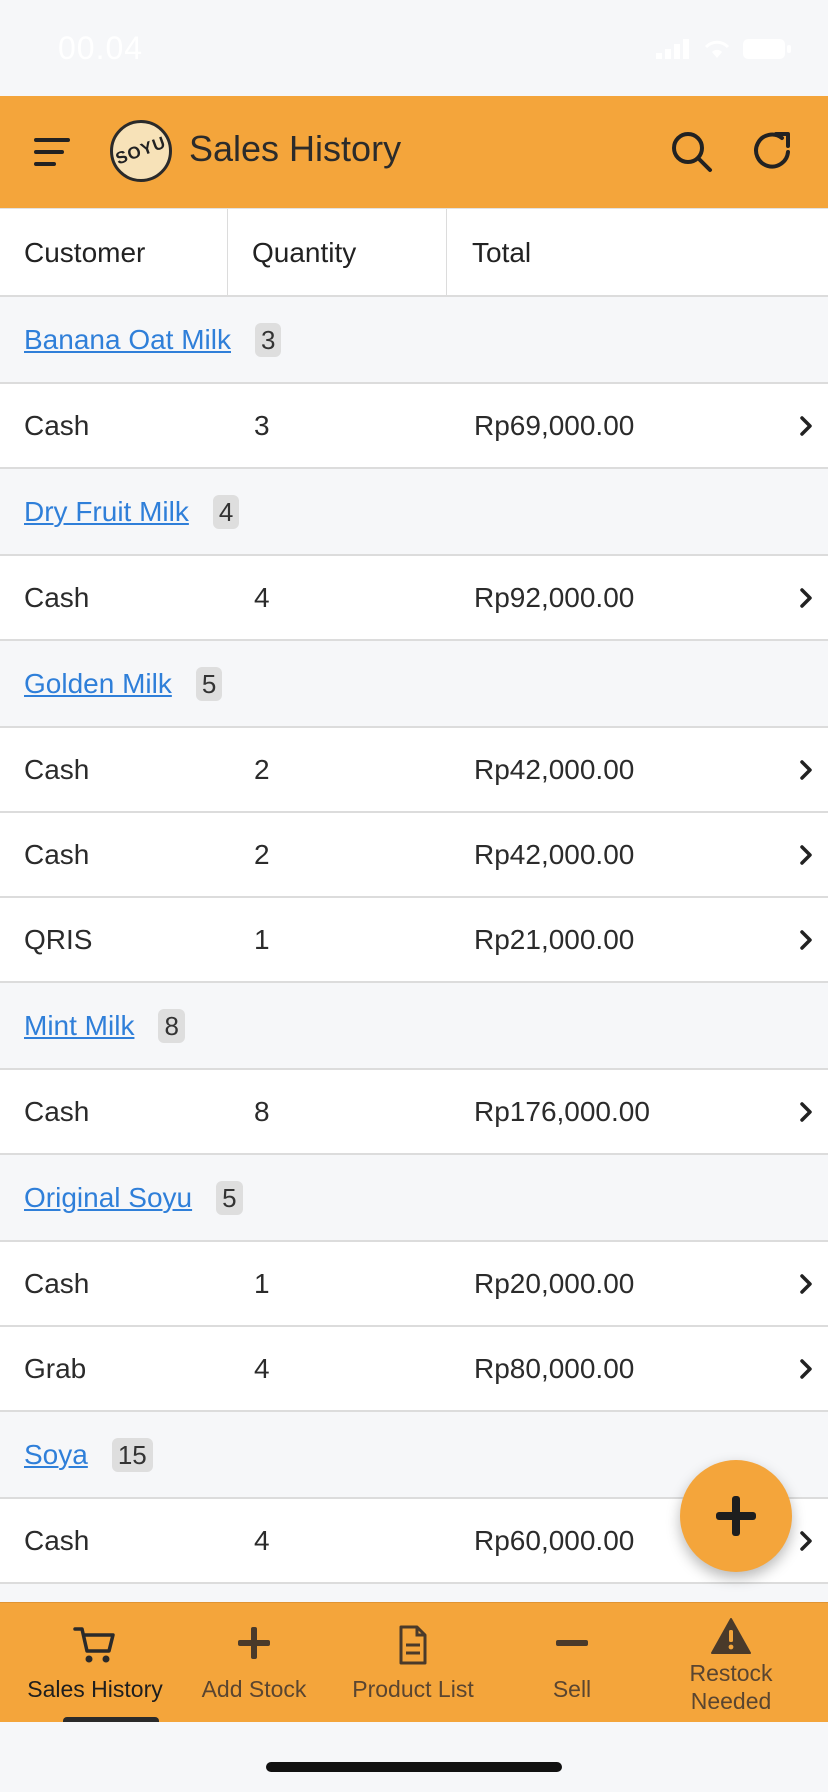  Describe the element at coordinates (572, 1663) in the screenshot. I see `nav-item-sell: Sell` at that location.